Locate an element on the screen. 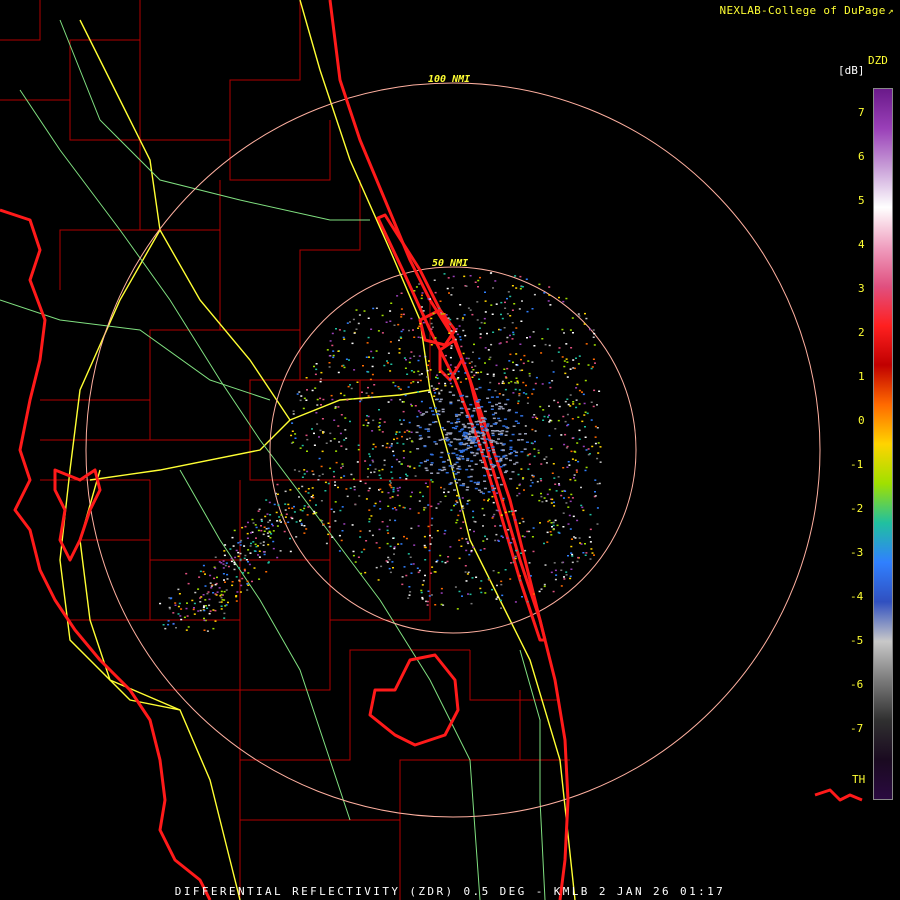 The height and width of the screenshot is (900, 900). credit-label: NEXLAB-College of DuPage ↗ is located at coordinates (807, 10).